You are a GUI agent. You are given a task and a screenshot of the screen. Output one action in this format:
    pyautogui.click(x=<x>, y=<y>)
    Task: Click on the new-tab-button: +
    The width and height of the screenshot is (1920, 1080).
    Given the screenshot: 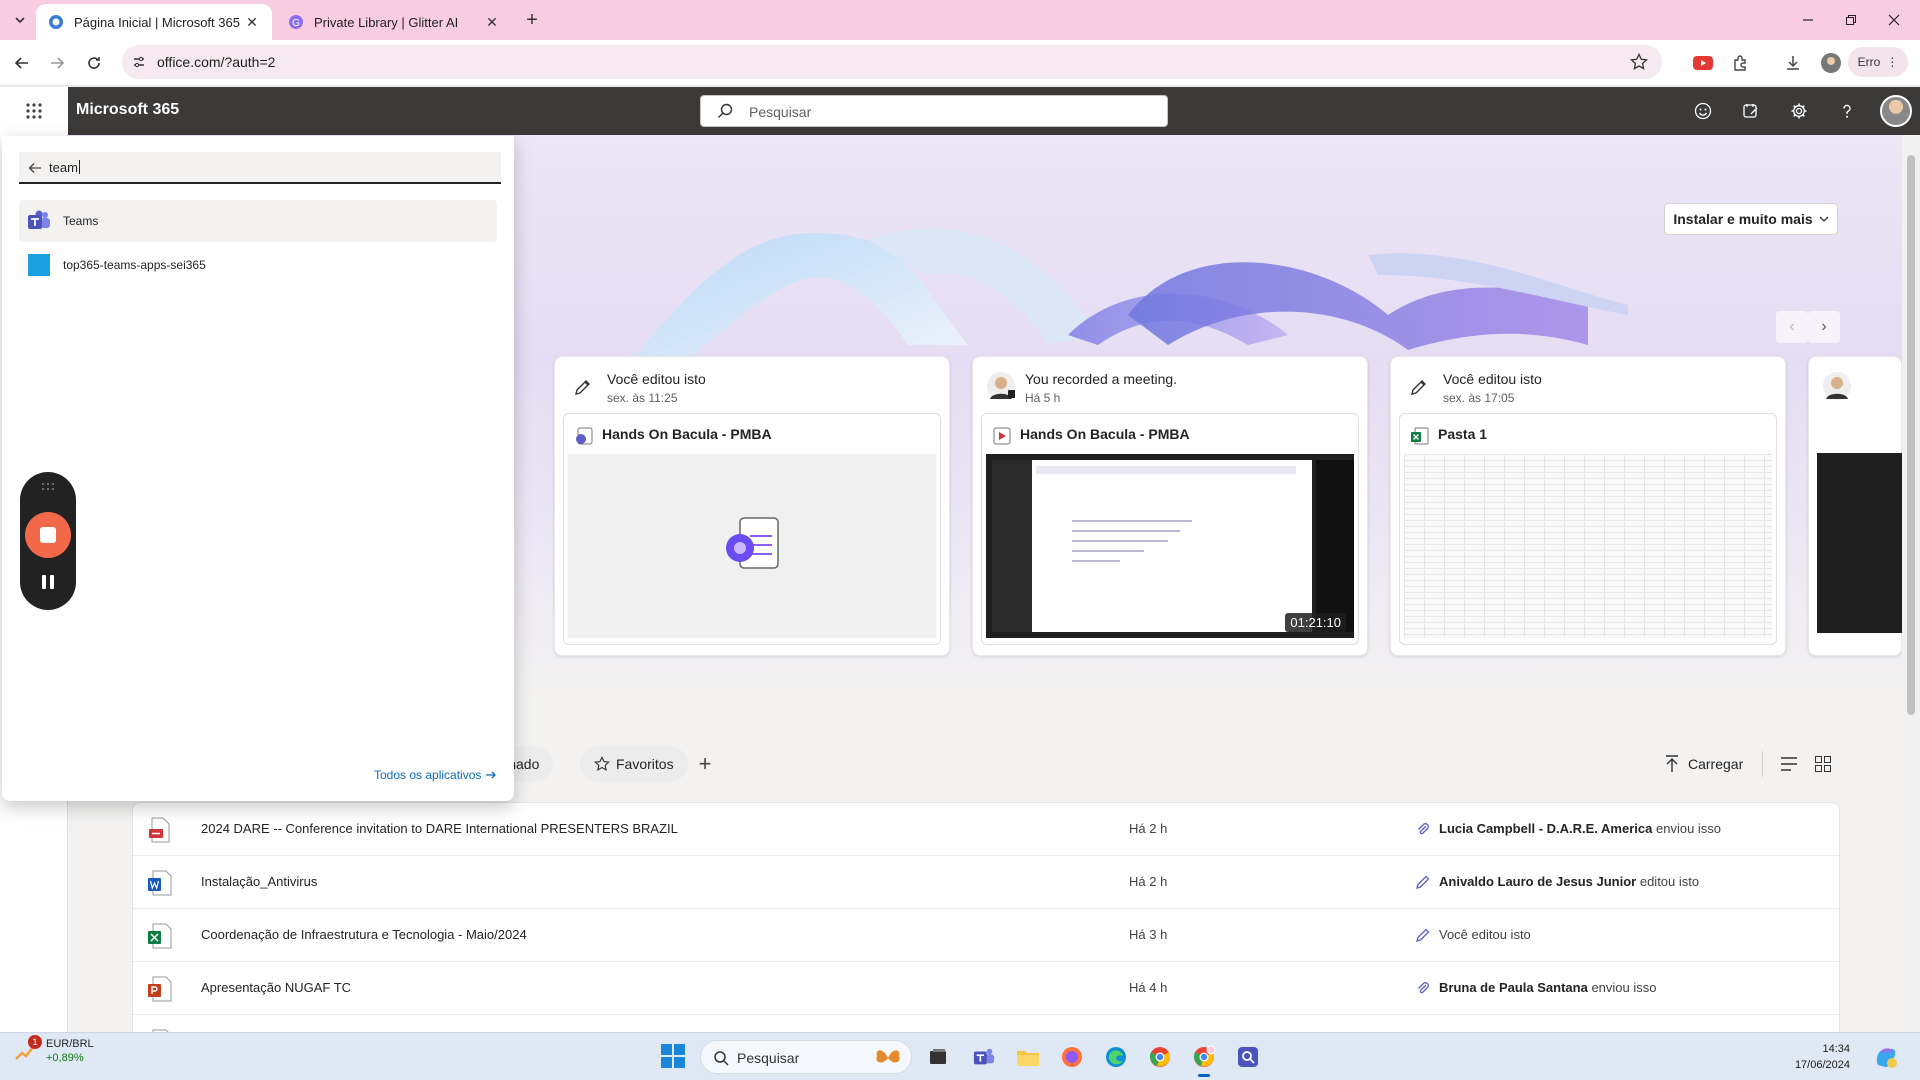 What is the action you would take?
    pyautogui.click(x=532, y=20)
    